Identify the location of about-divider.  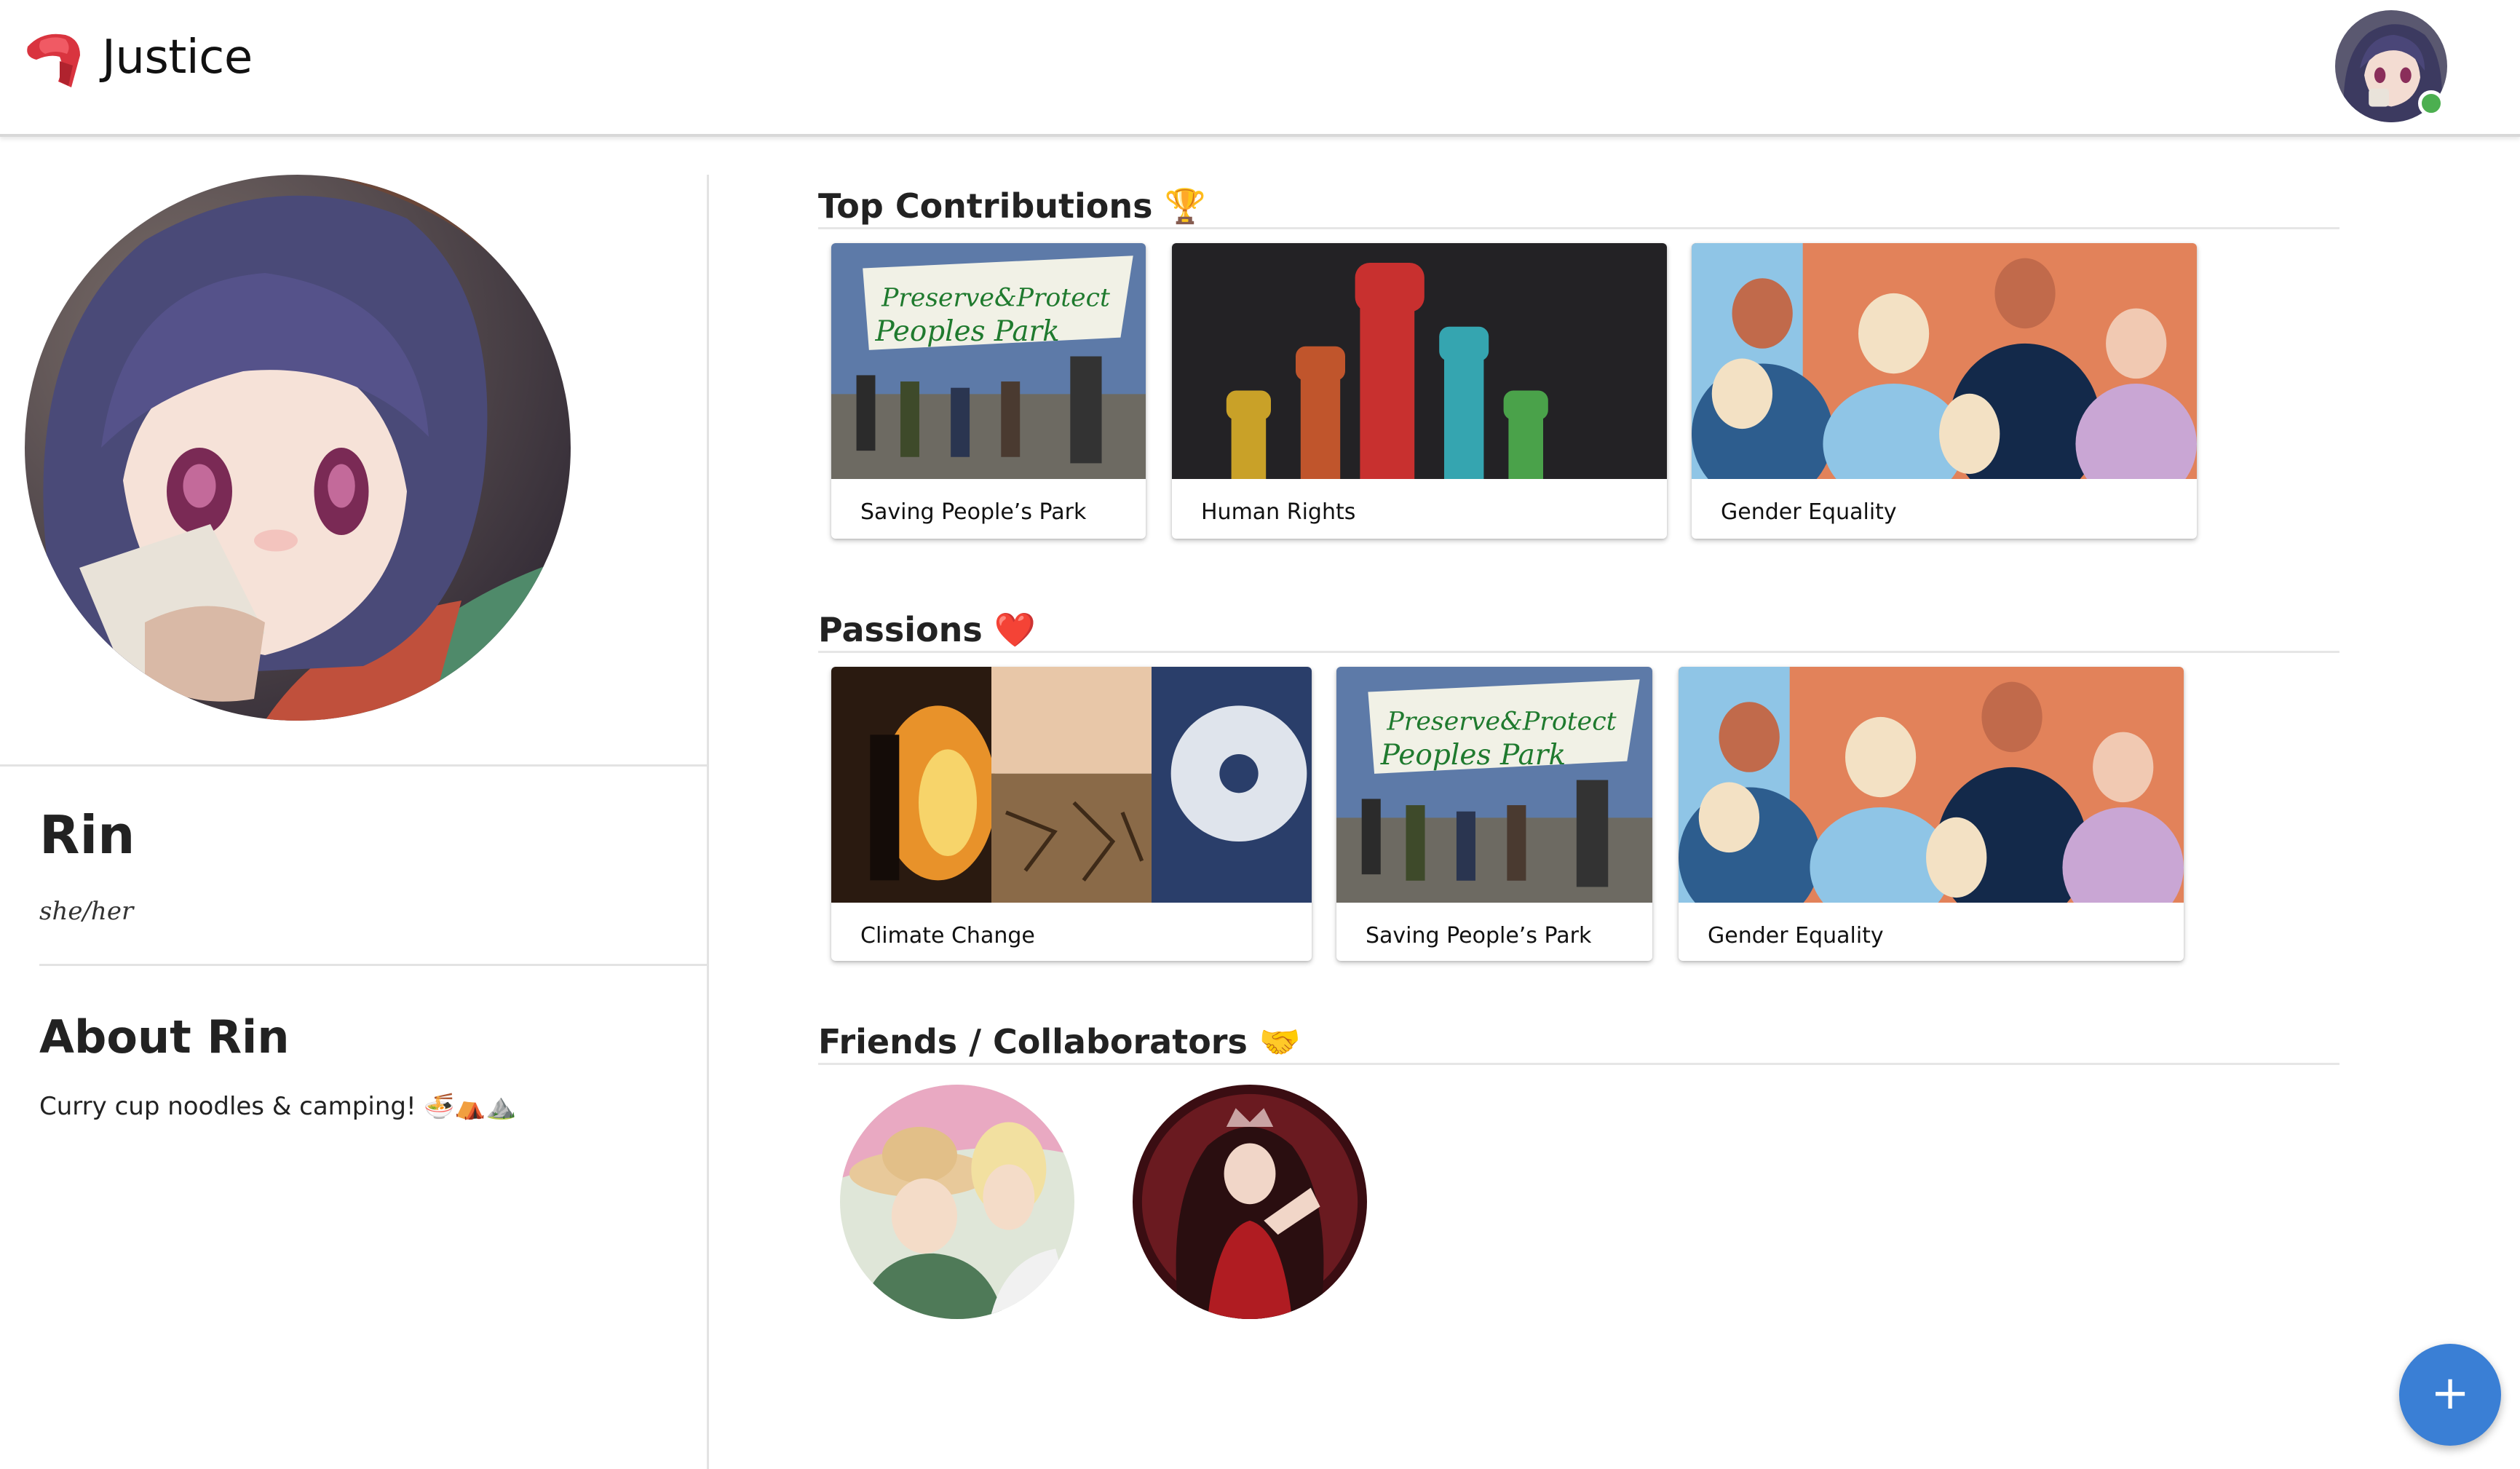
(373, 965).